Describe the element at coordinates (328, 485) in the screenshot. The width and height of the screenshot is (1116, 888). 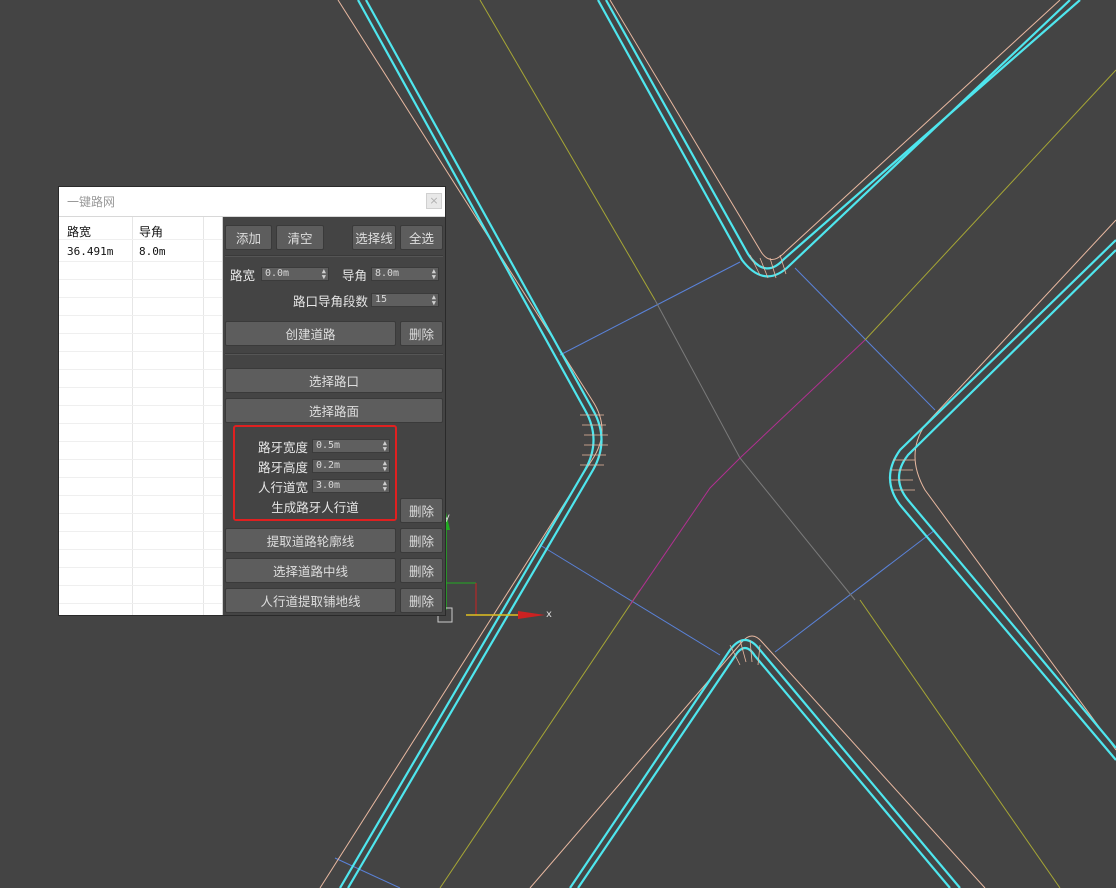
I see `sidewalk-width-value: 3.0m` at that location.